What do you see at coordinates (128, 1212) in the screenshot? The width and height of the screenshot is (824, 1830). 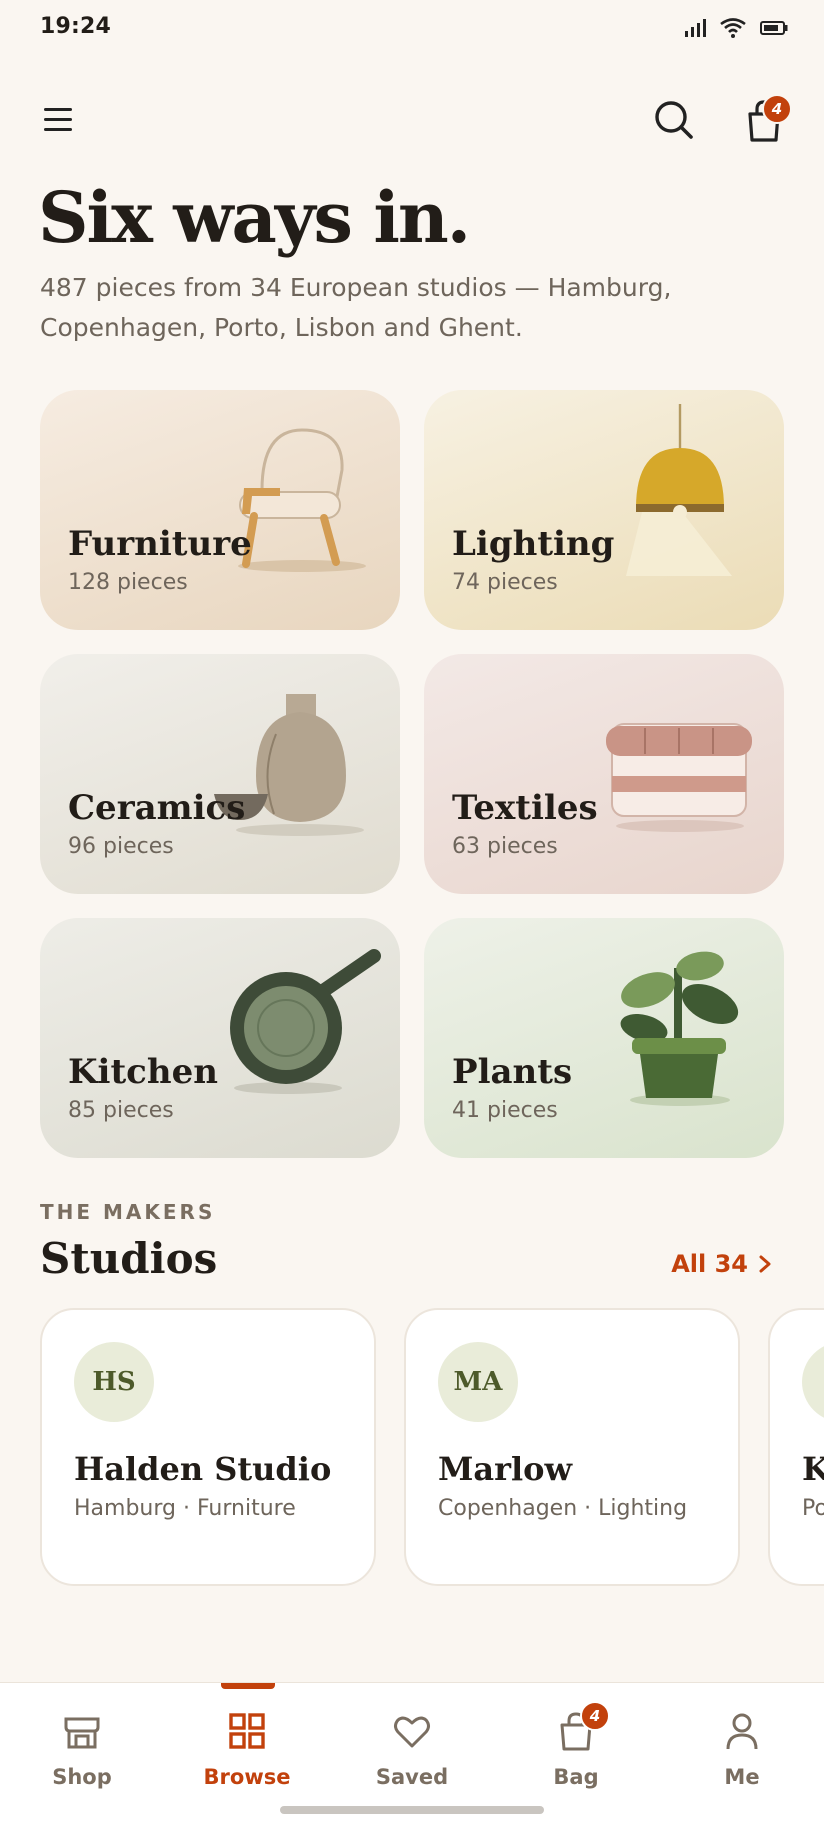 I see `section-eyebrow: THE MAKERS` at bounding box center [128, 1212].